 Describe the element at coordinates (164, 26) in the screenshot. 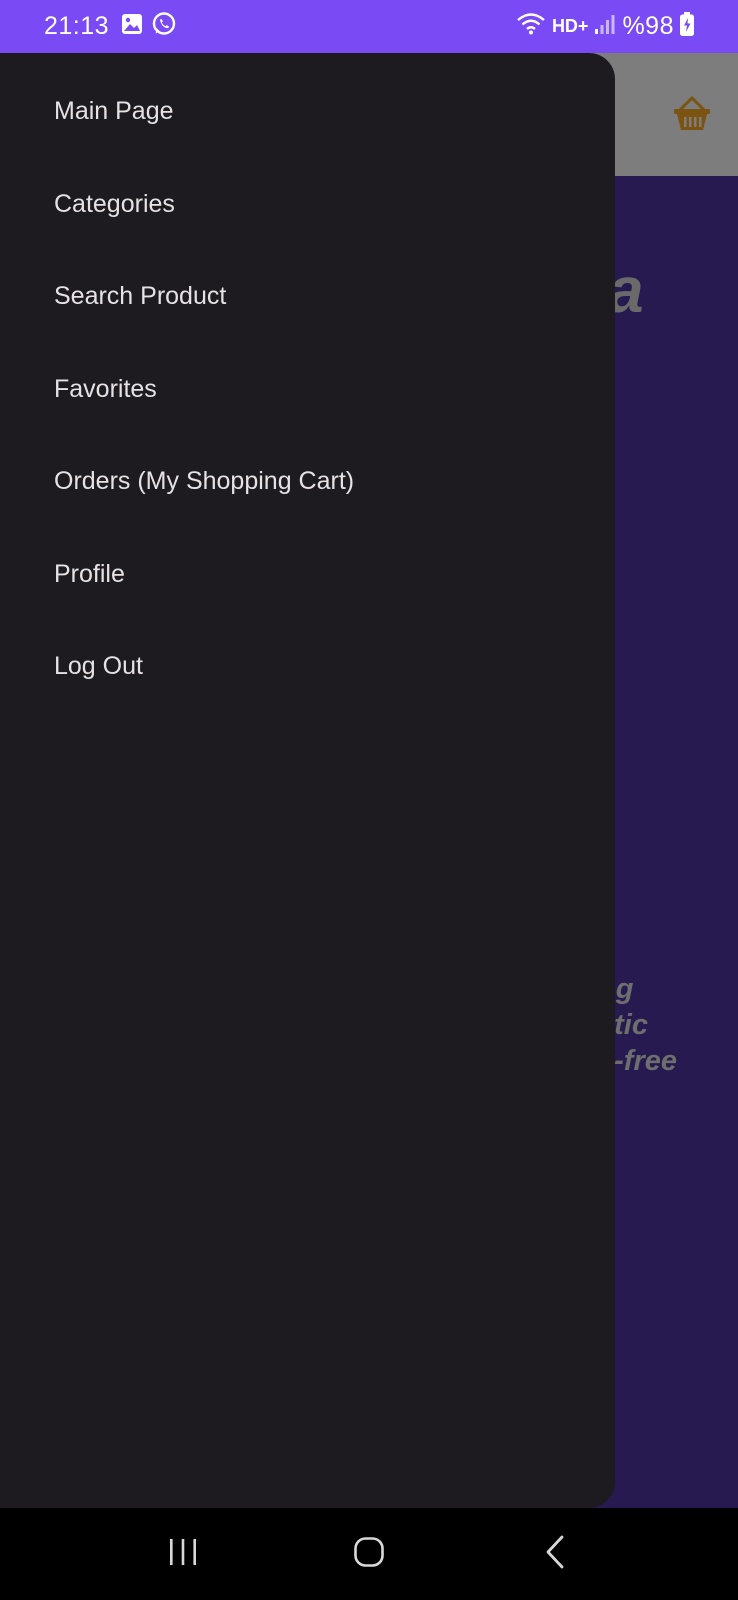

I see `whatsapp-icon` at that location.